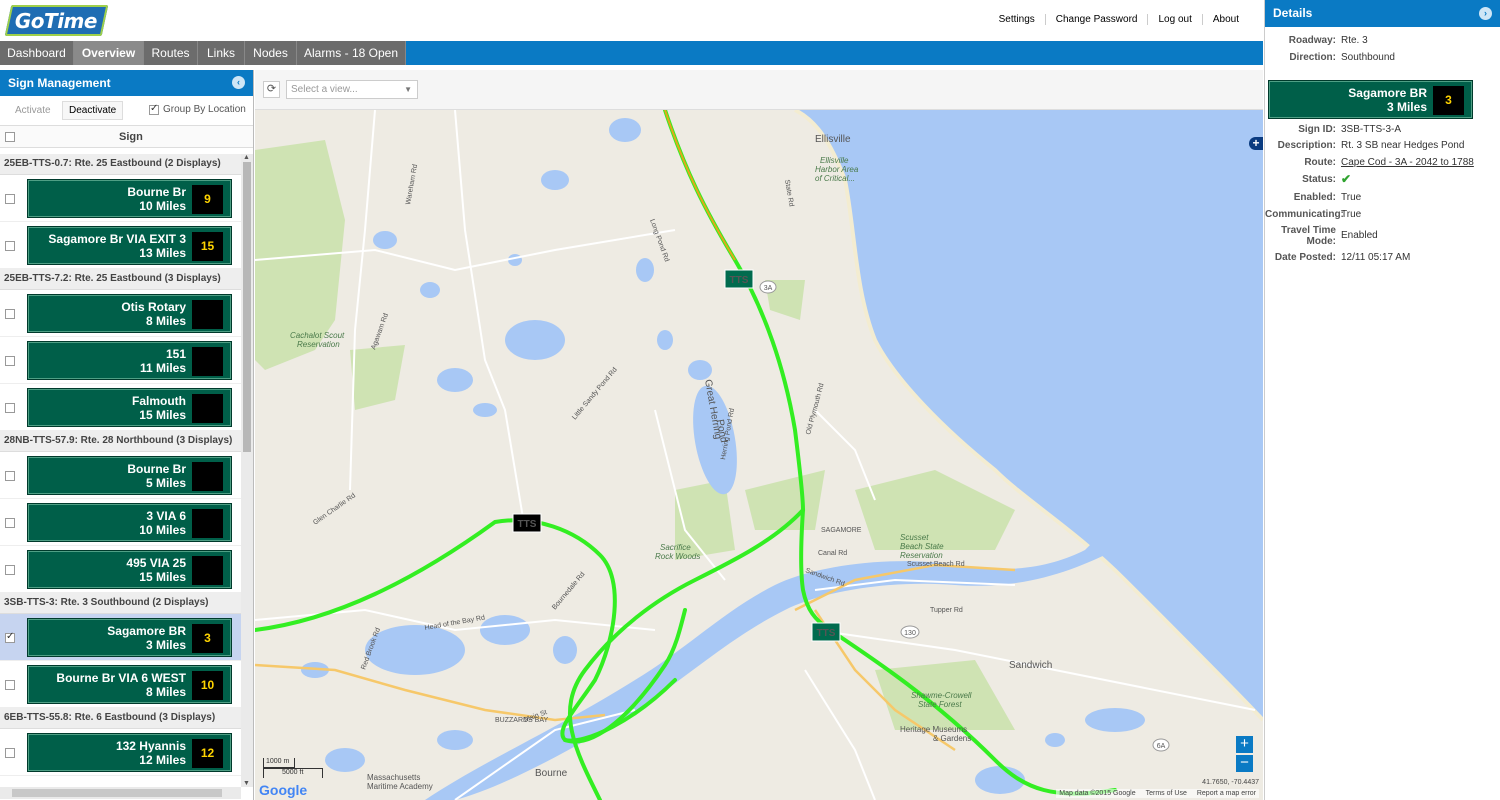  Describe the element at coordinates (768, 288) in the screenshot. I see `svg-text: 3A` at that location.